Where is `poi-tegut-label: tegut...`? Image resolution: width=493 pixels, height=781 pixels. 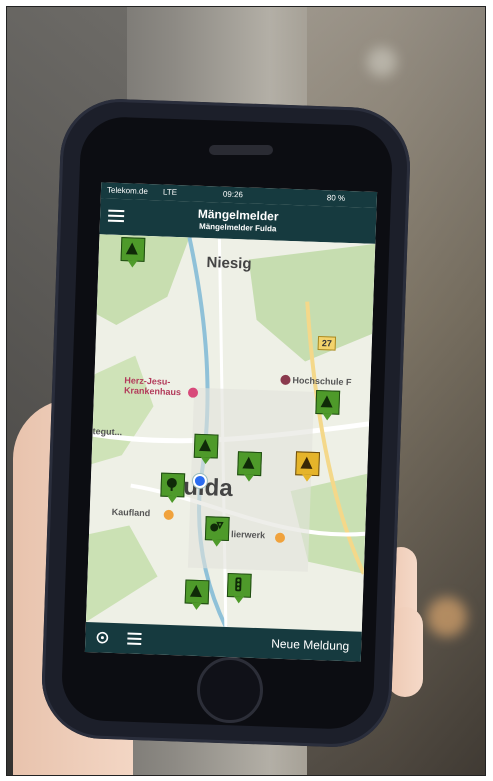 poi-tegut-label: tegut... is located at coordinates (107, 432).